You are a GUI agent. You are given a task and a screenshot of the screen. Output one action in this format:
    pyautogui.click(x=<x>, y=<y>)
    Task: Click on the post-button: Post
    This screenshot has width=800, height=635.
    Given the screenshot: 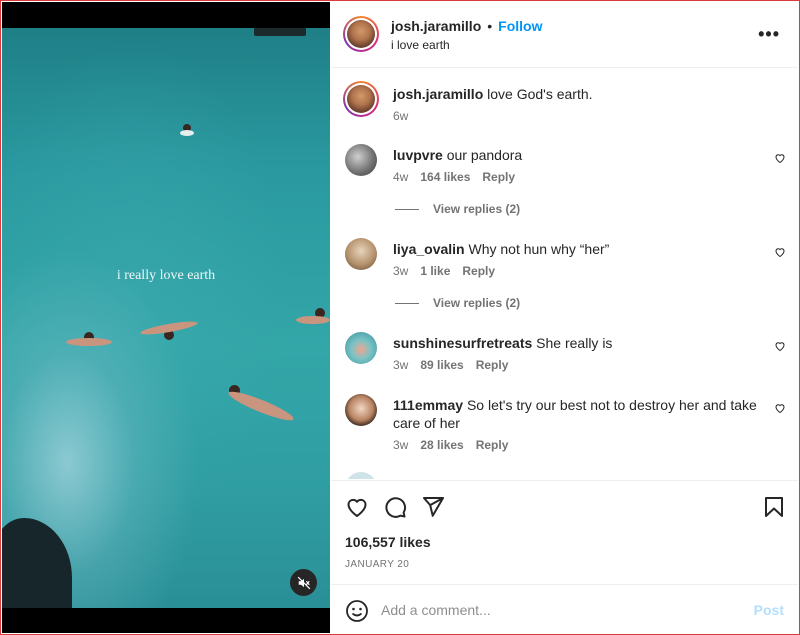 What is the action you would take?
    pyautogui.click(x=769, y=610)
    